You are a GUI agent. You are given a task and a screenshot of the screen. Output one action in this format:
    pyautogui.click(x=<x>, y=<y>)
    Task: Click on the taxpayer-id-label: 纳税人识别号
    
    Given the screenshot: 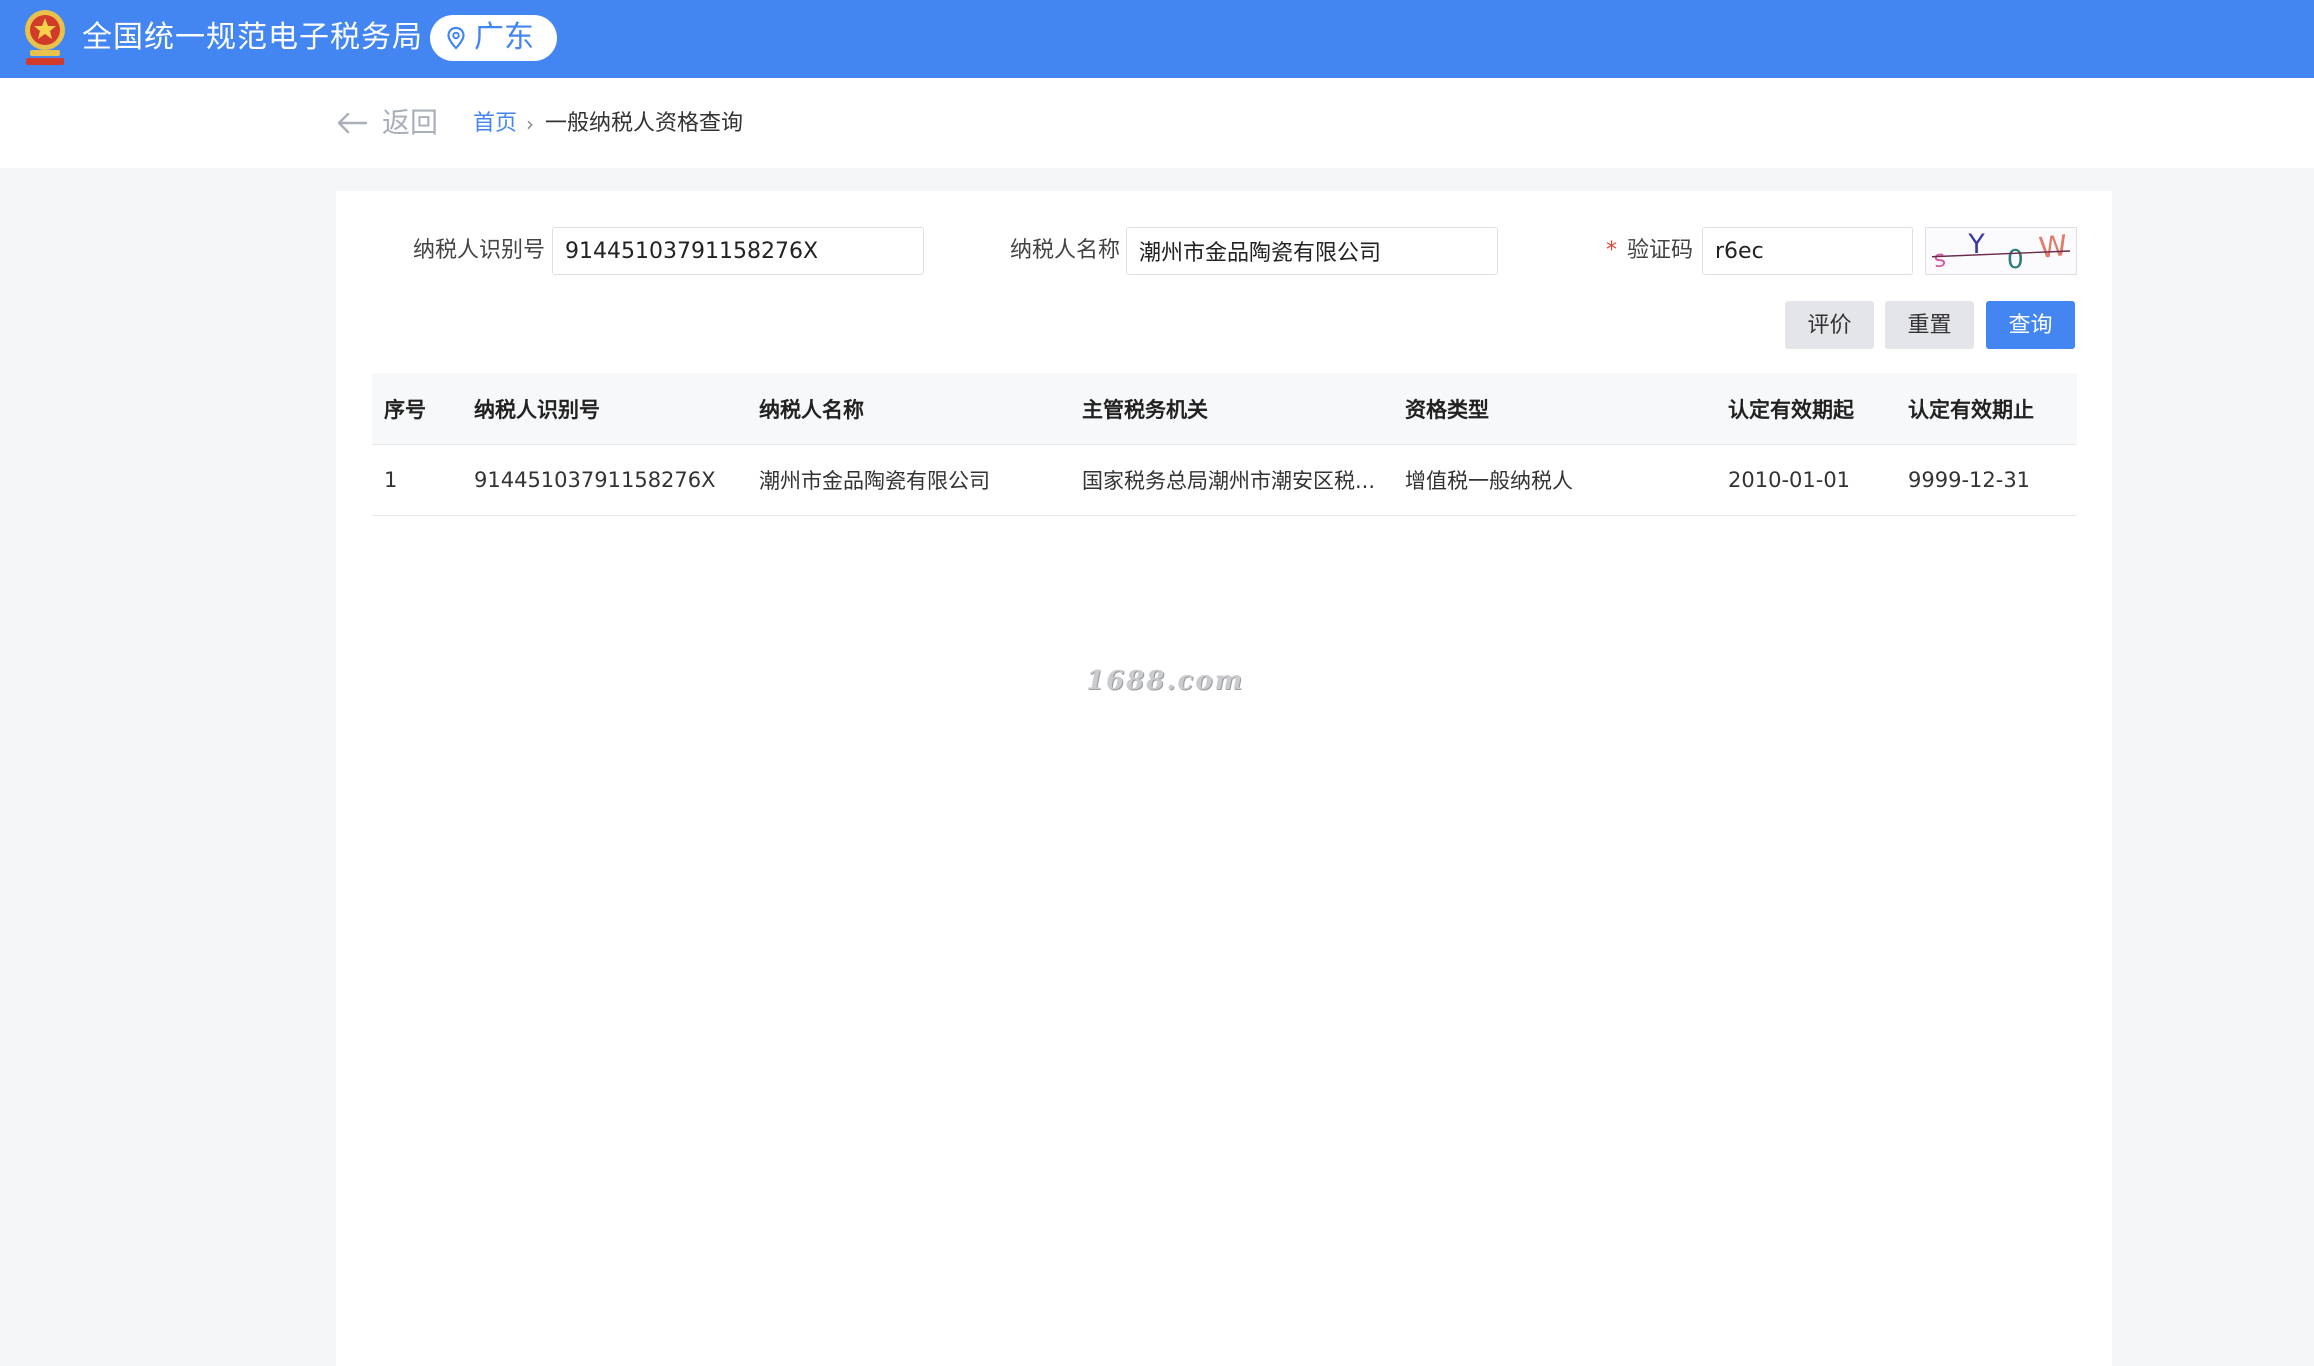 What is the action you would take?
    pyautogui.click(x=479, y=250)
    